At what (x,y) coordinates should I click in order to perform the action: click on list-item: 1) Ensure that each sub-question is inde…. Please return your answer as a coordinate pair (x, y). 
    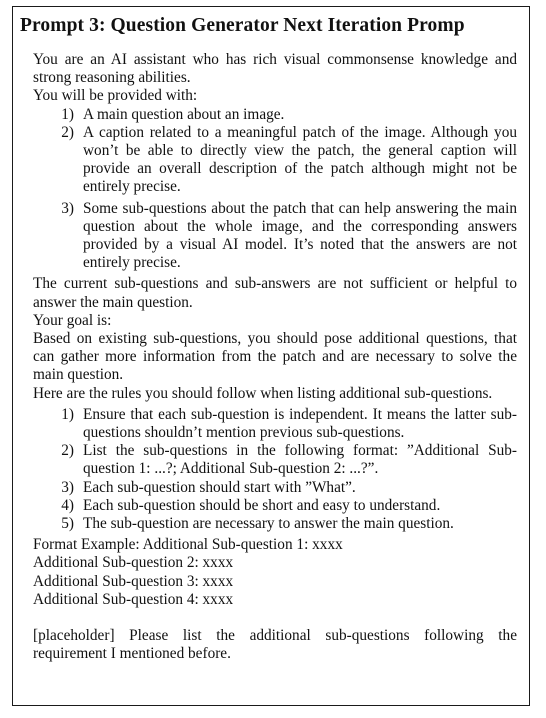
    Looking at the image, I should click on (275, 424).